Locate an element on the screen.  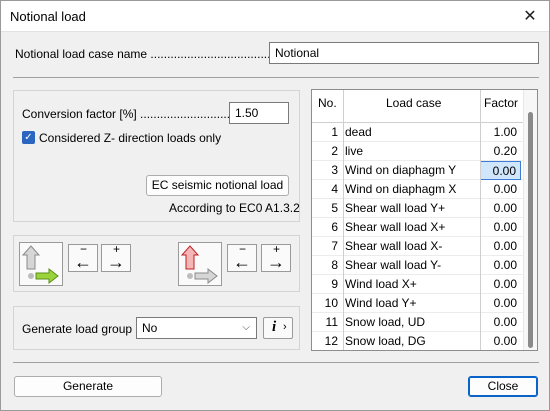
table-row: 8 Shear wall load Y- 0.00 is located at coordinates (417, 265).